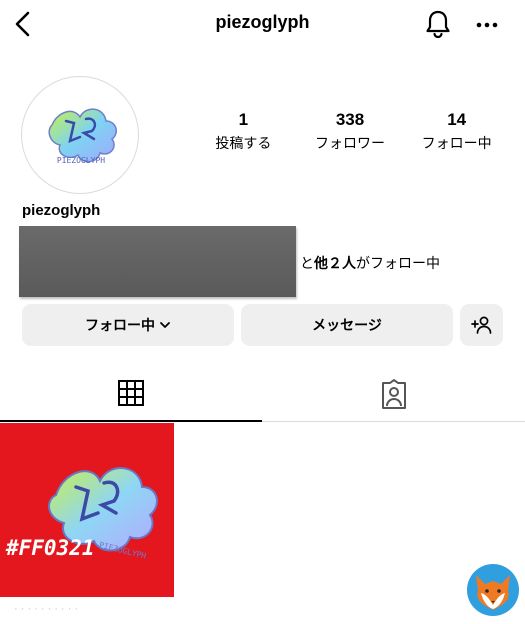 This screenshot has width=525, height=624. What do you see at coordinates (243, 131) in the screenshot?
I see `stat-posts: 1 投稿する` at bounding box center [243, 131].